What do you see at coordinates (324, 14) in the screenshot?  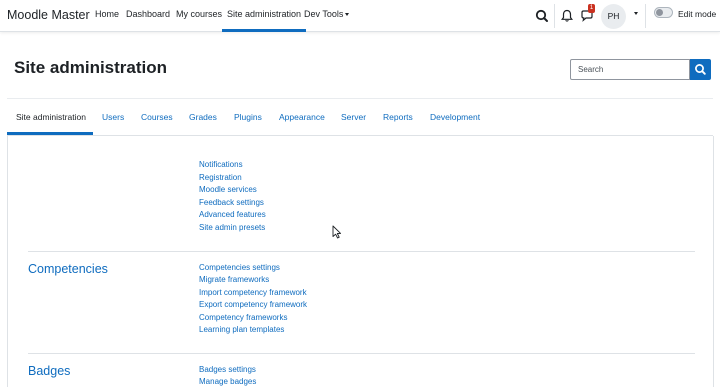 I see `nav-dev-tools-label: Dev Tools` at bounding box center [324, 14].